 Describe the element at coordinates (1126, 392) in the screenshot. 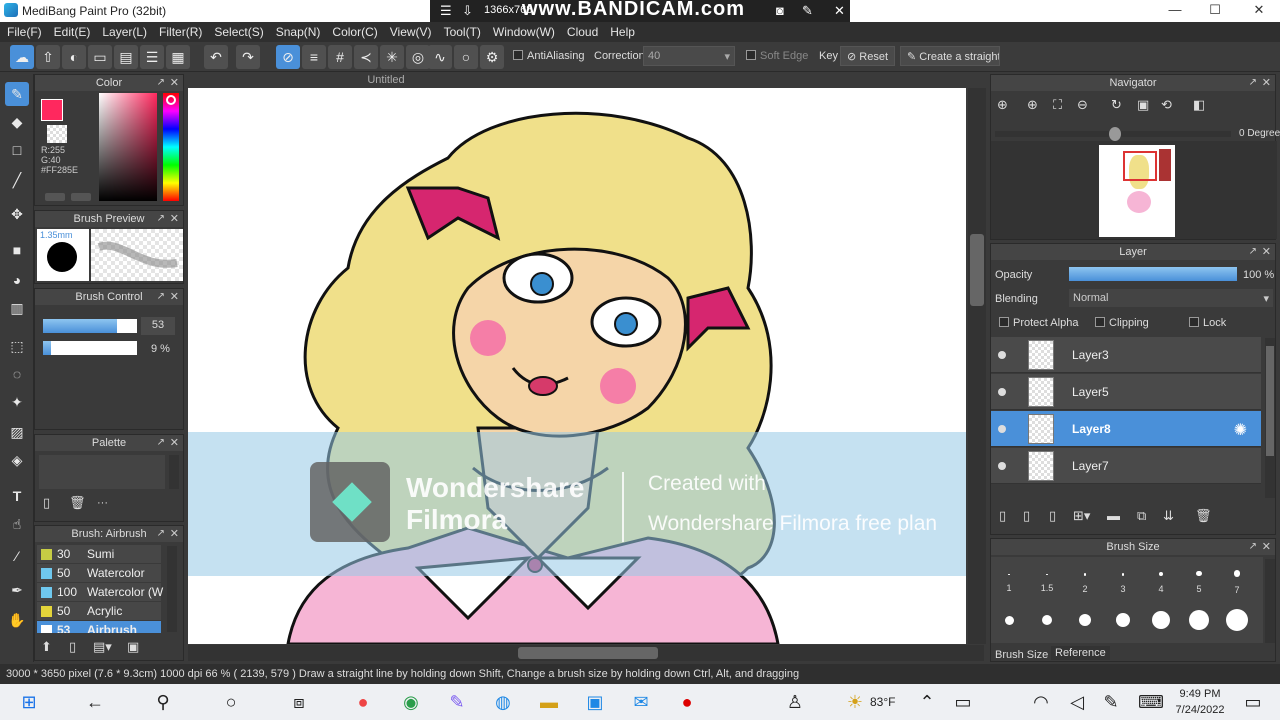

I see `layer-row: Layer5` at that location.